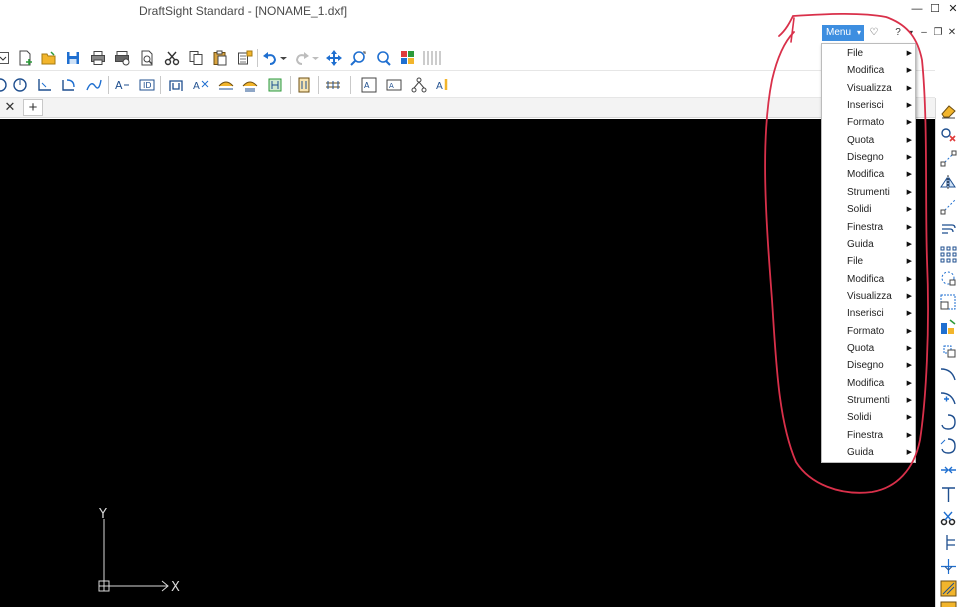 This screenshot has width=960, height=607. I want to click on doc-minimize-button: –, so click(924, 33).